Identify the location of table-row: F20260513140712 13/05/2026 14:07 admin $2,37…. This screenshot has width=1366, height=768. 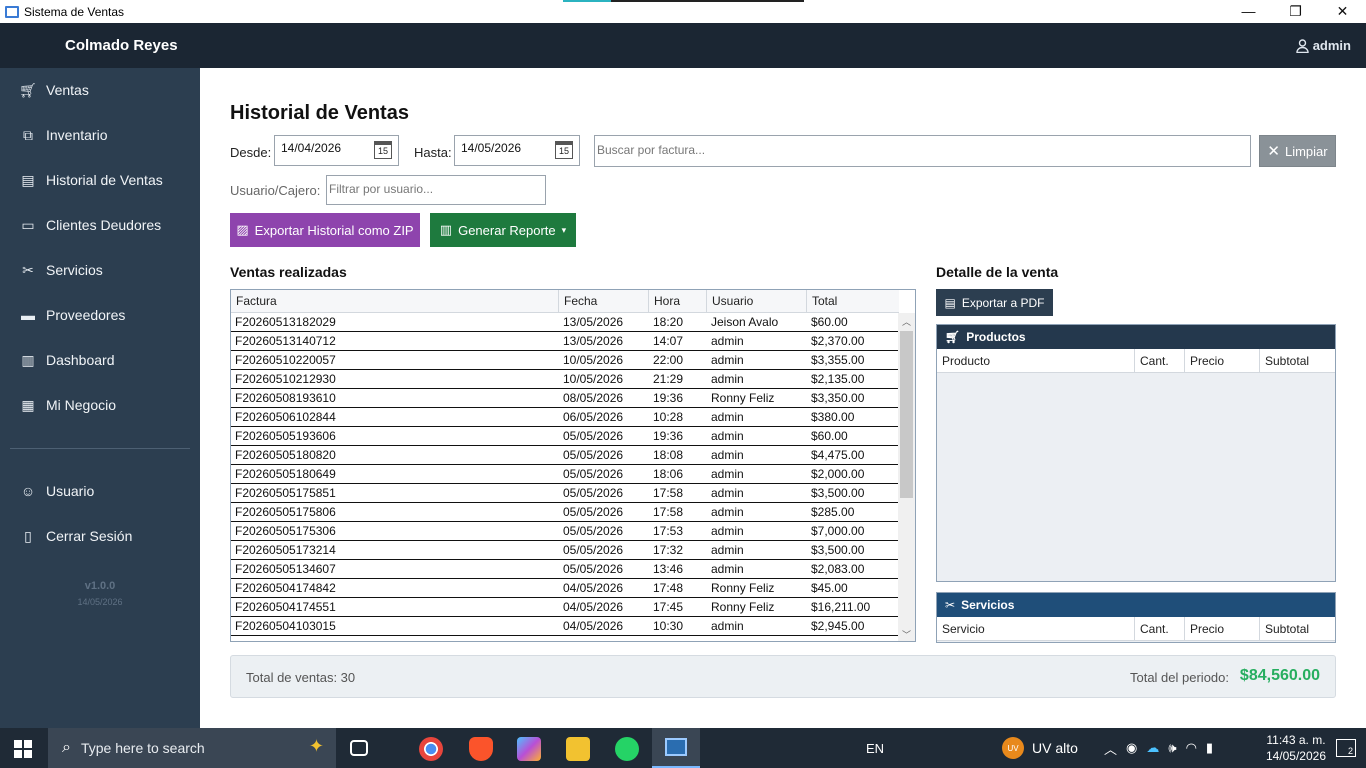
(565, 341).